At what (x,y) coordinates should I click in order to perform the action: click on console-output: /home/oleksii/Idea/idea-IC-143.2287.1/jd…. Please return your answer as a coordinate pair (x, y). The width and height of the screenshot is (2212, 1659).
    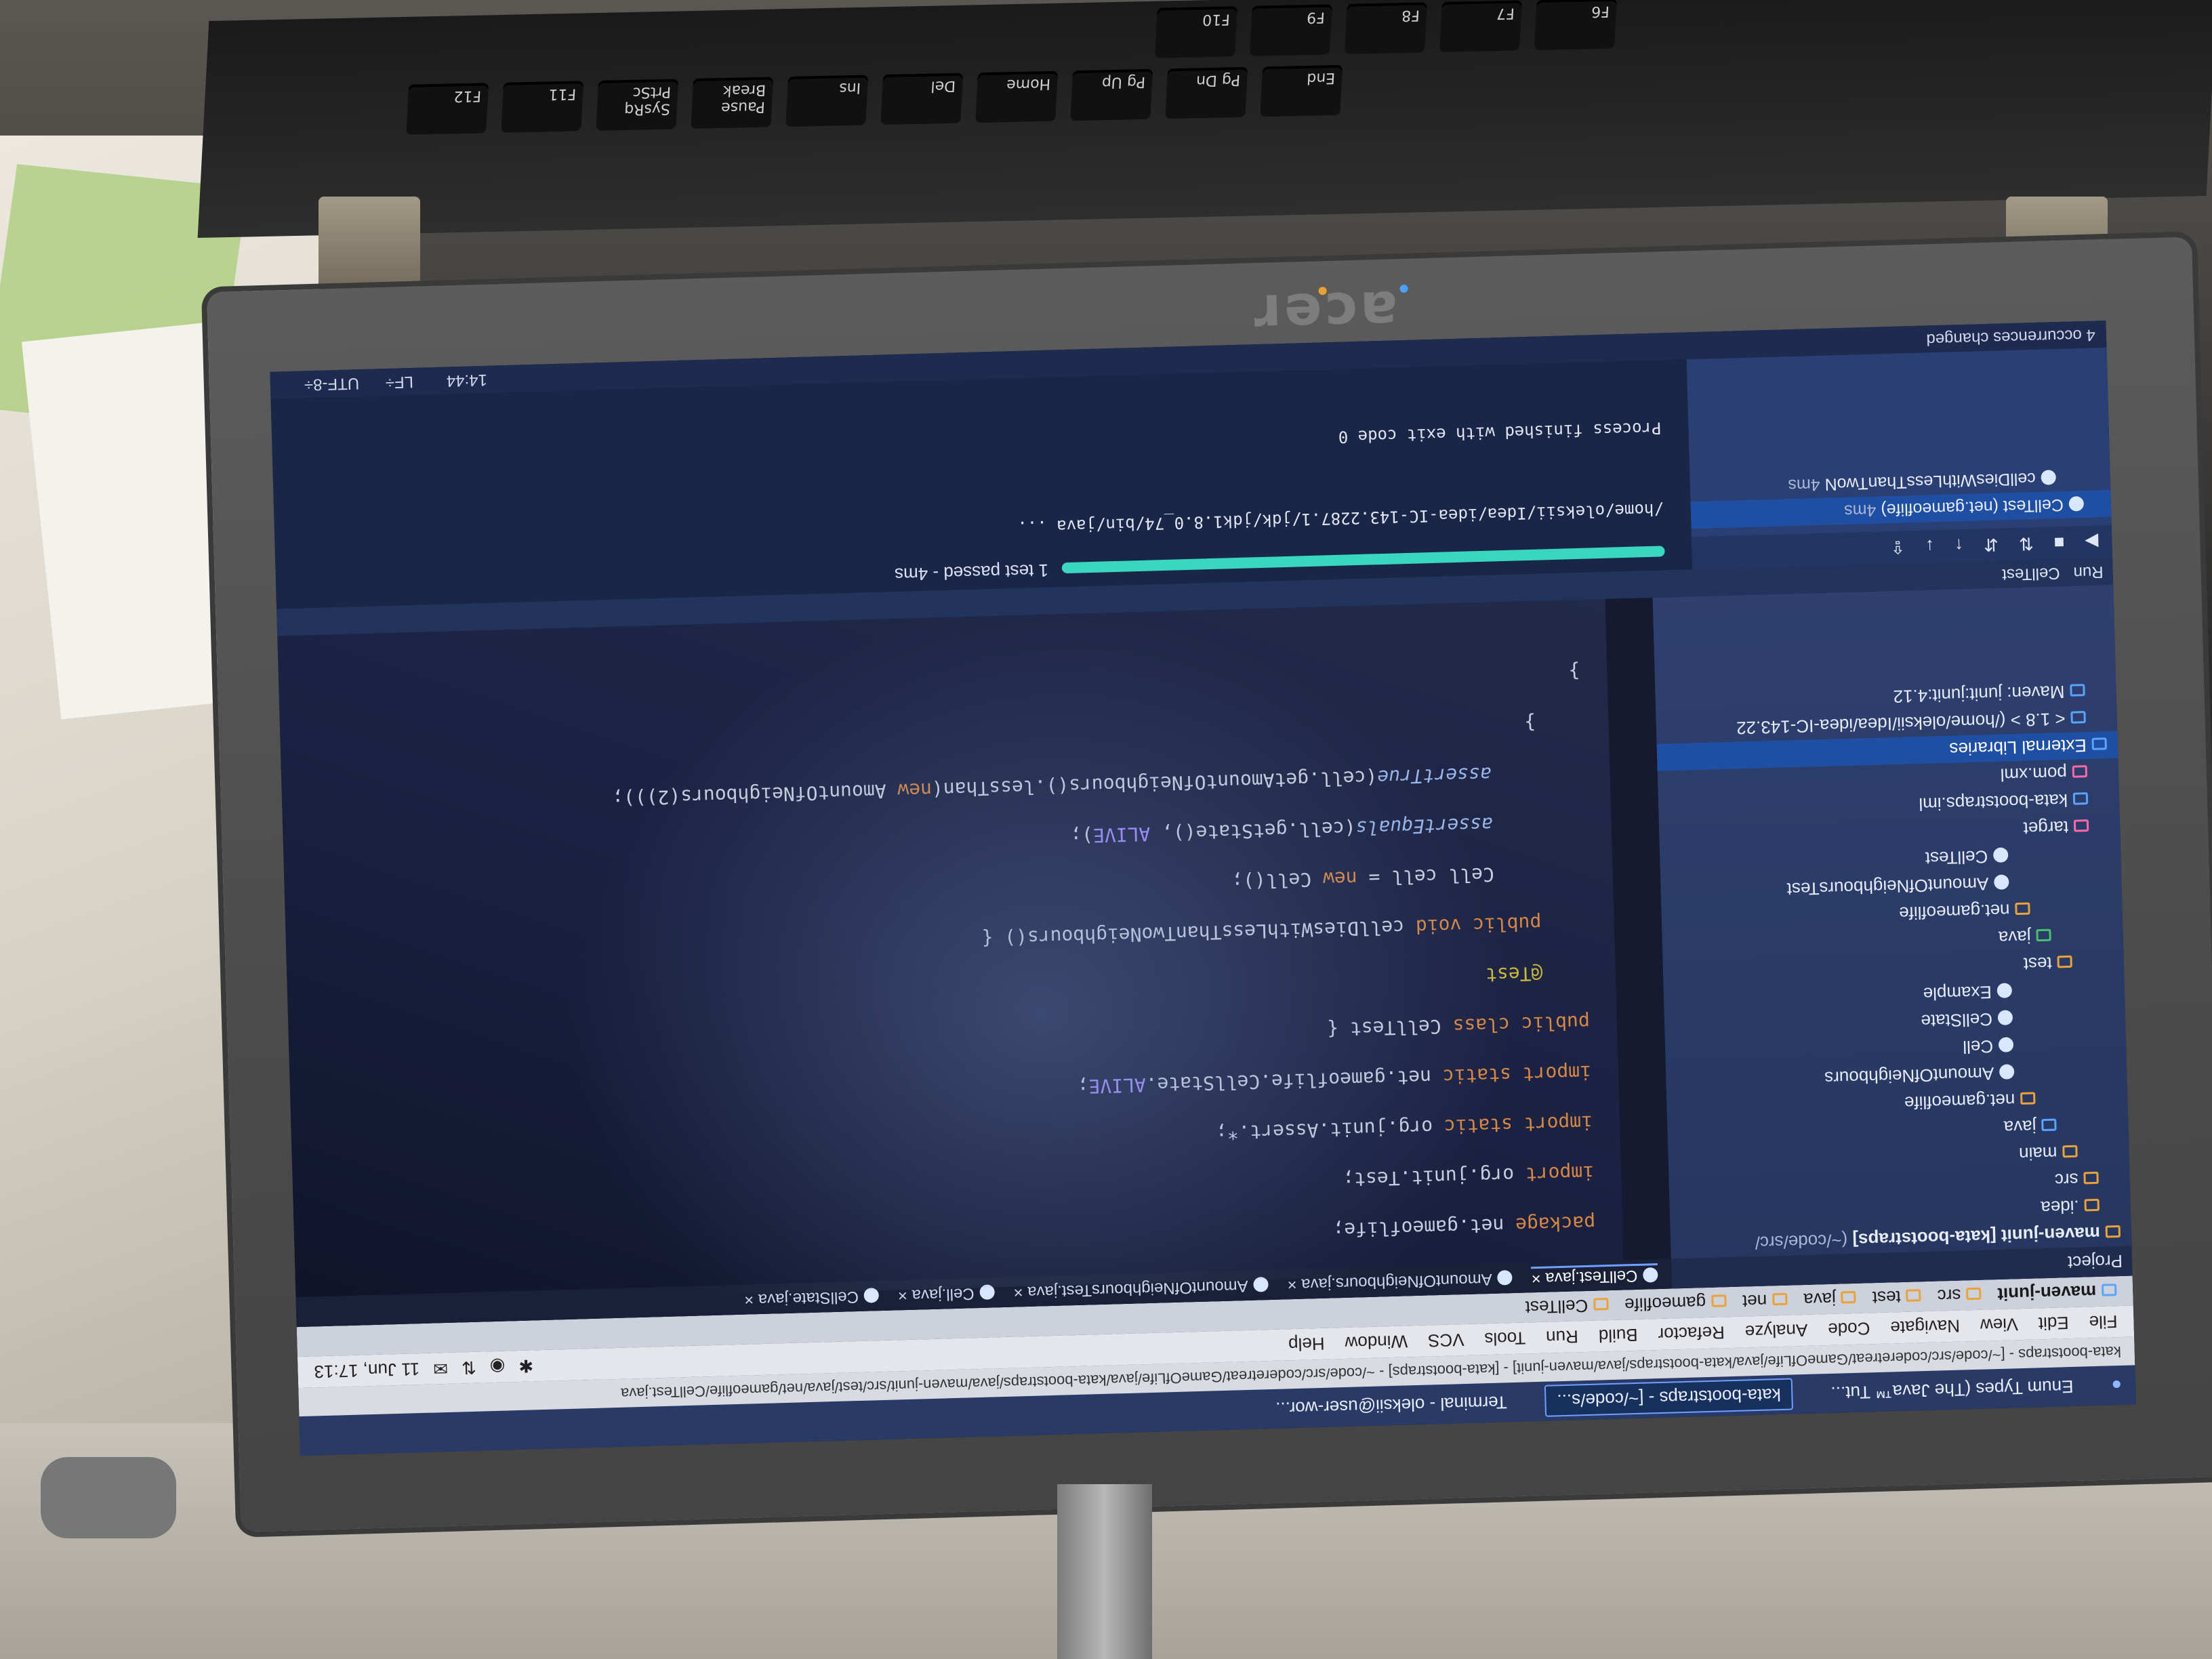
    Looking at the image, I should click on (1339, 477).